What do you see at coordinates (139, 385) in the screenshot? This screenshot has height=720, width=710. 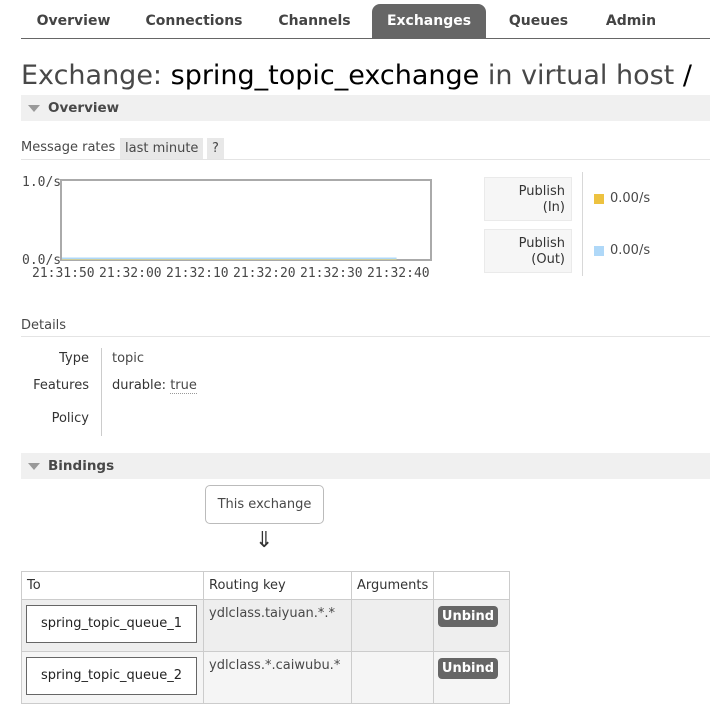 I see `feature-durable-label: durable:` at bounding box center [139, 385].